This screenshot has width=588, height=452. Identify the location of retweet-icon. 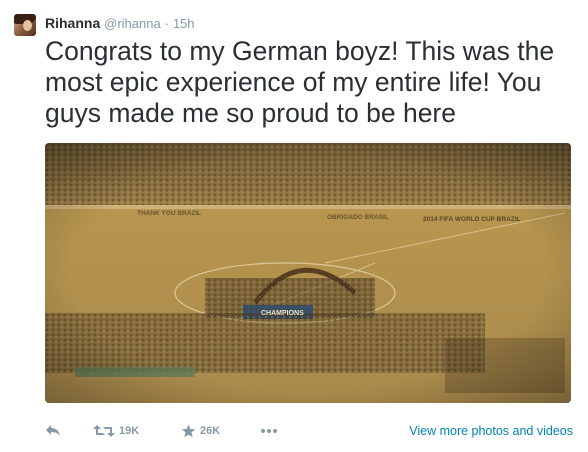
(104, 431).